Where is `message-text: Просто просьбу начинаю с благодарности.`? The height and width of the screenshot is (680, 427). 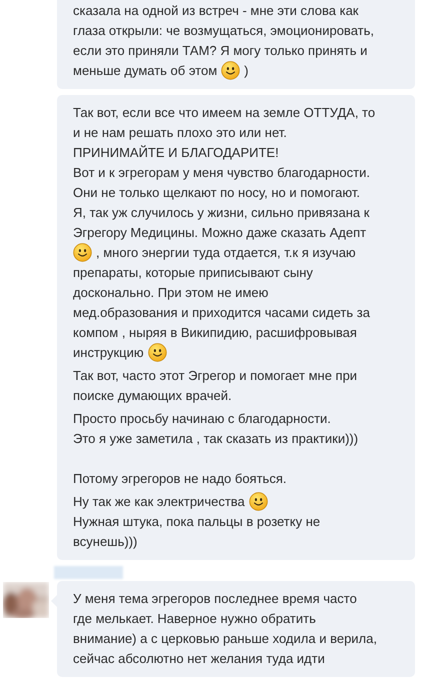 message-text: Просто просьбу начинаю с благодарности. is located at coordinates (202, 418).